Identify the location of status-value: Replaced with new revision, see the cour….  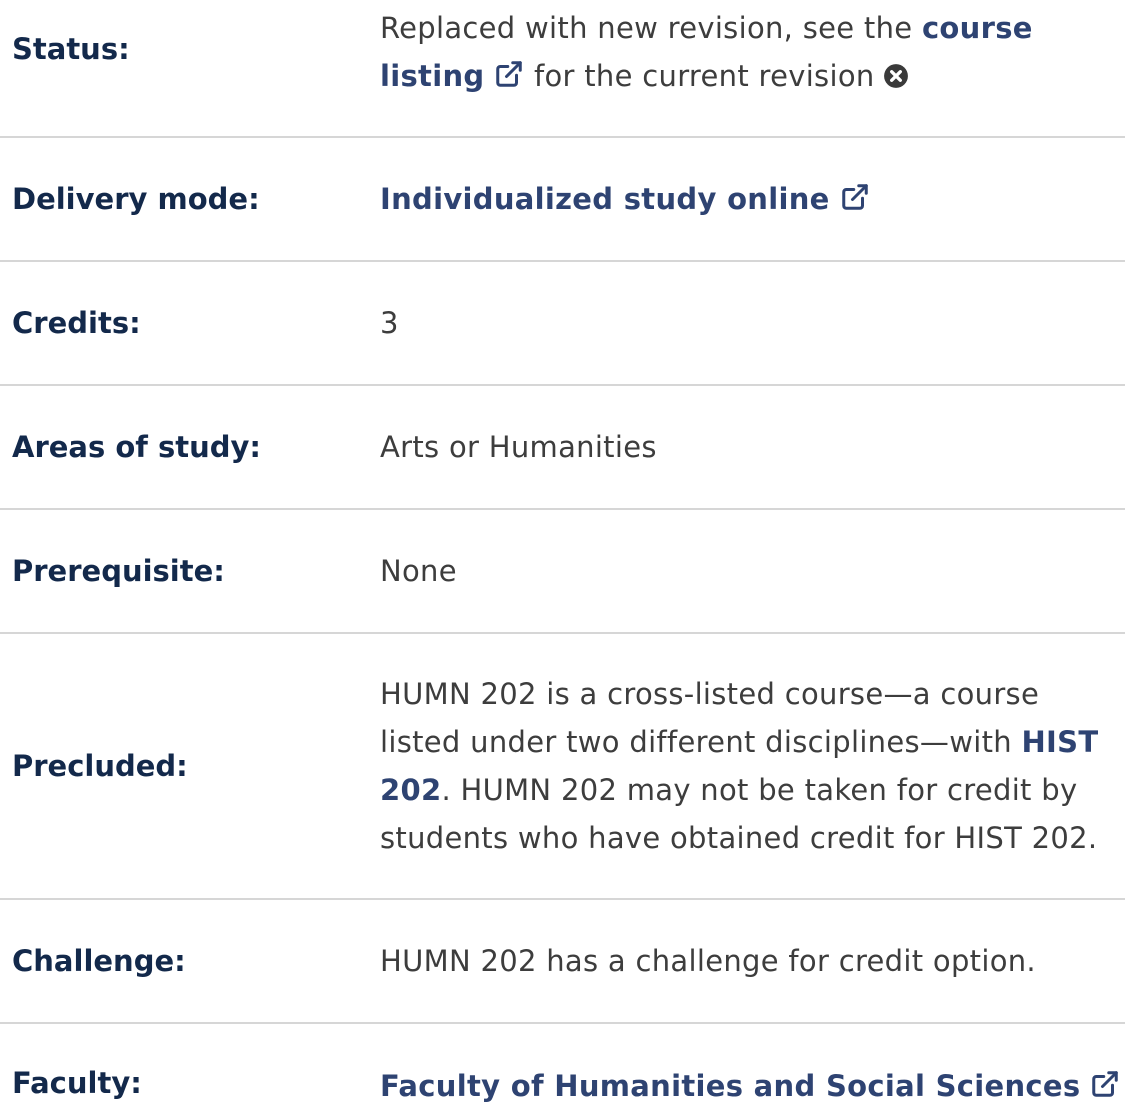
(752, 50).